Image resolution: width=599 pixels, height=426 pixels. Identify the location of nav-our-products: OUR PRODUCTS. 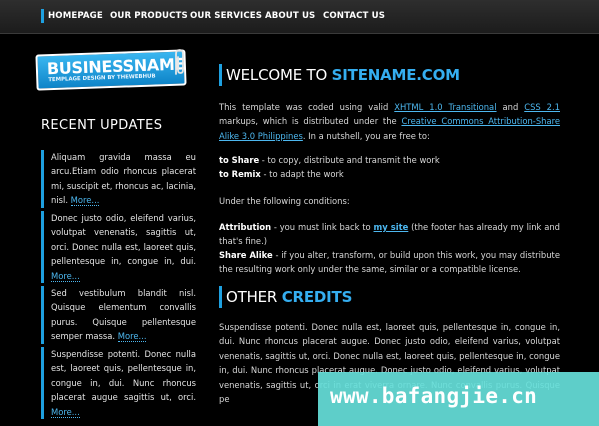
(149, 16).